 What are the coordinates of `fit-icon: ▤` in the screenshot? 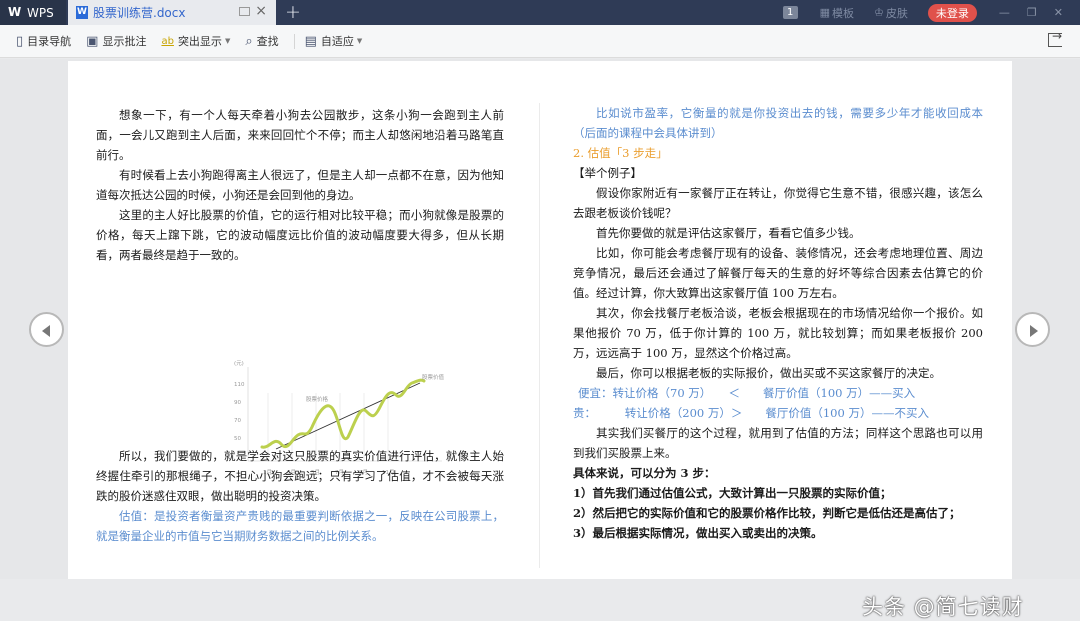 It's located at (310, 41).